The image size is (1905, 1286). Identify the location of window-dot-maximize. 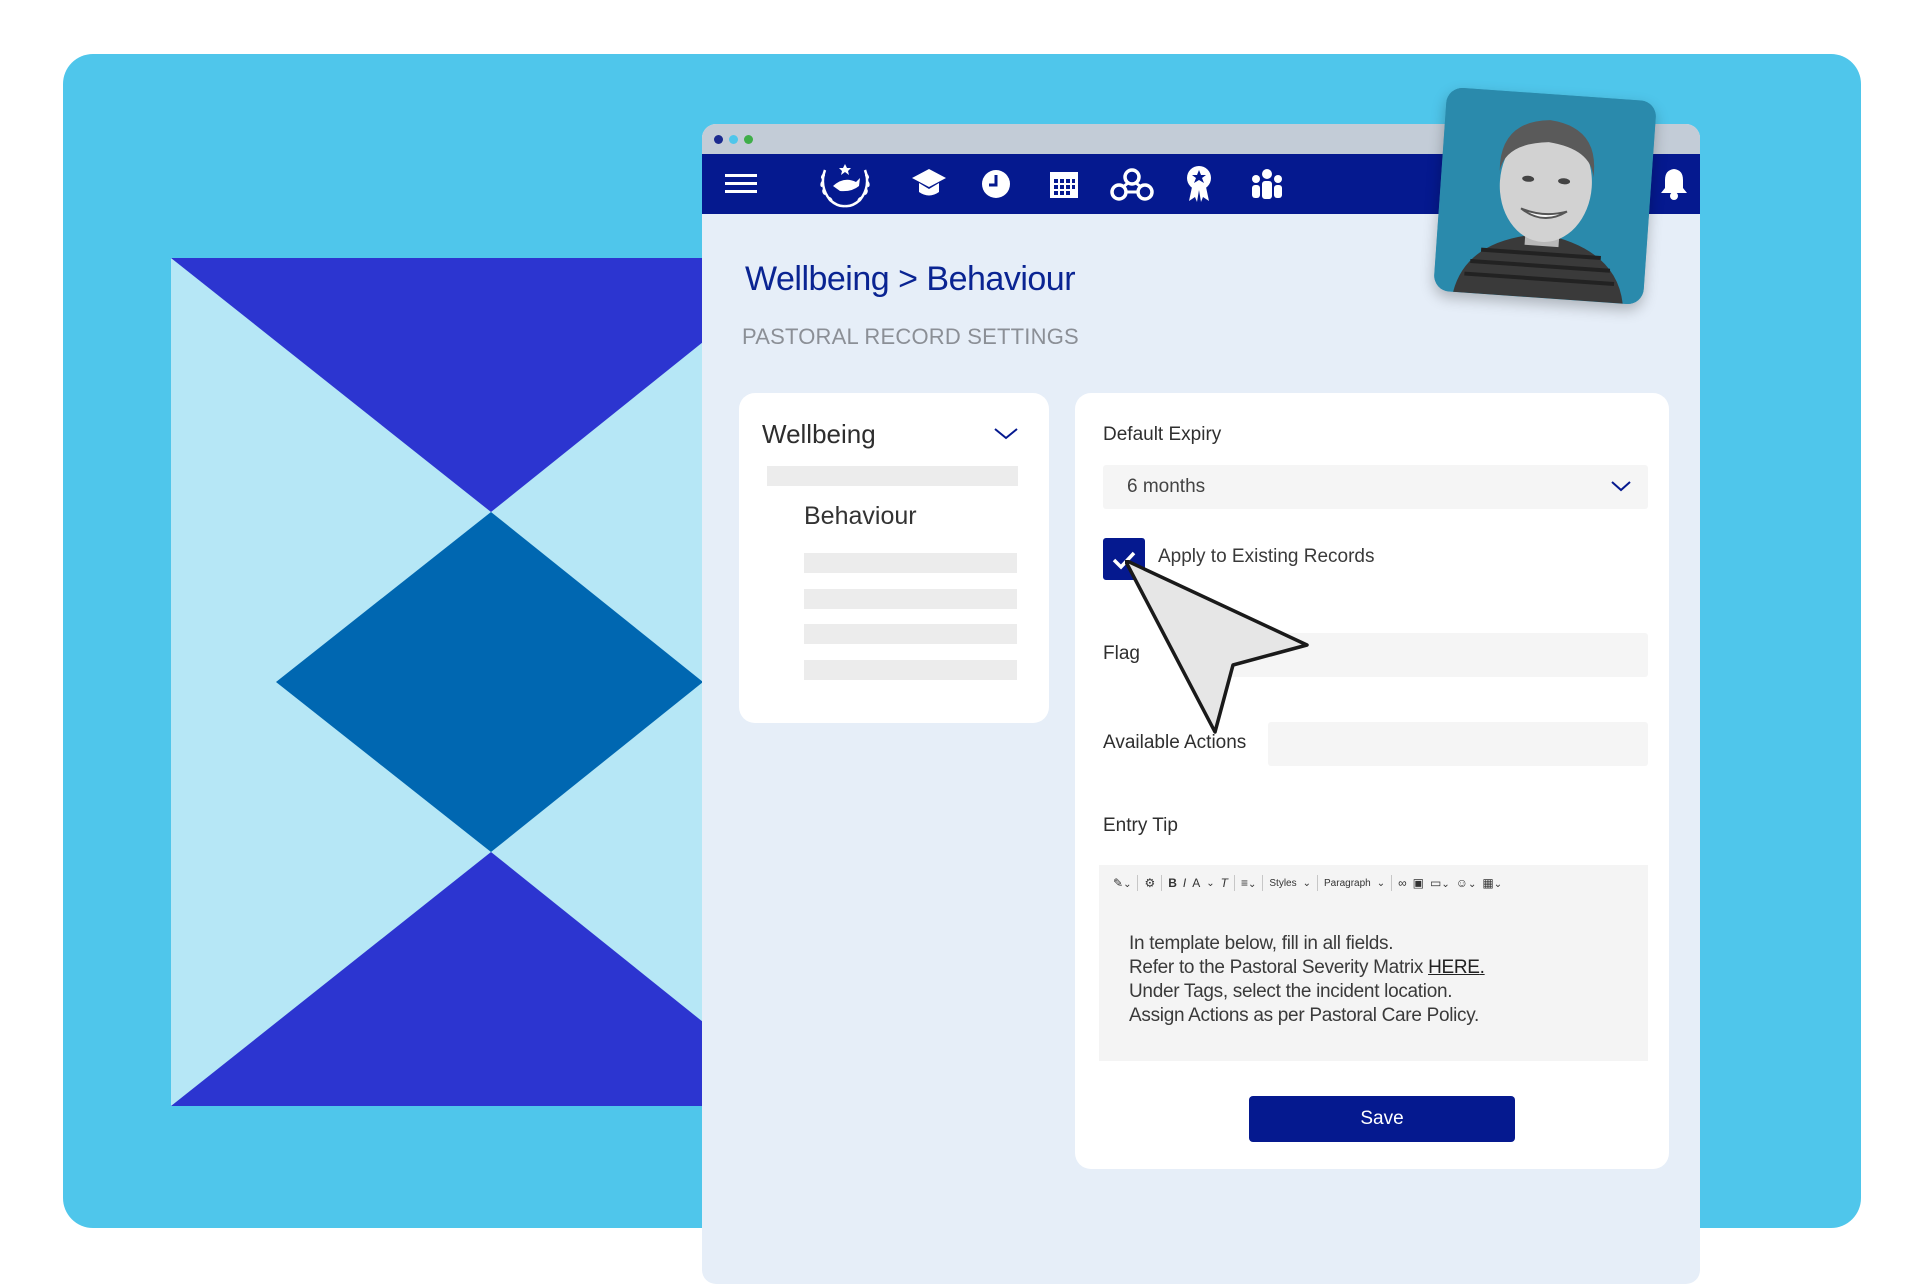
(748, 139).